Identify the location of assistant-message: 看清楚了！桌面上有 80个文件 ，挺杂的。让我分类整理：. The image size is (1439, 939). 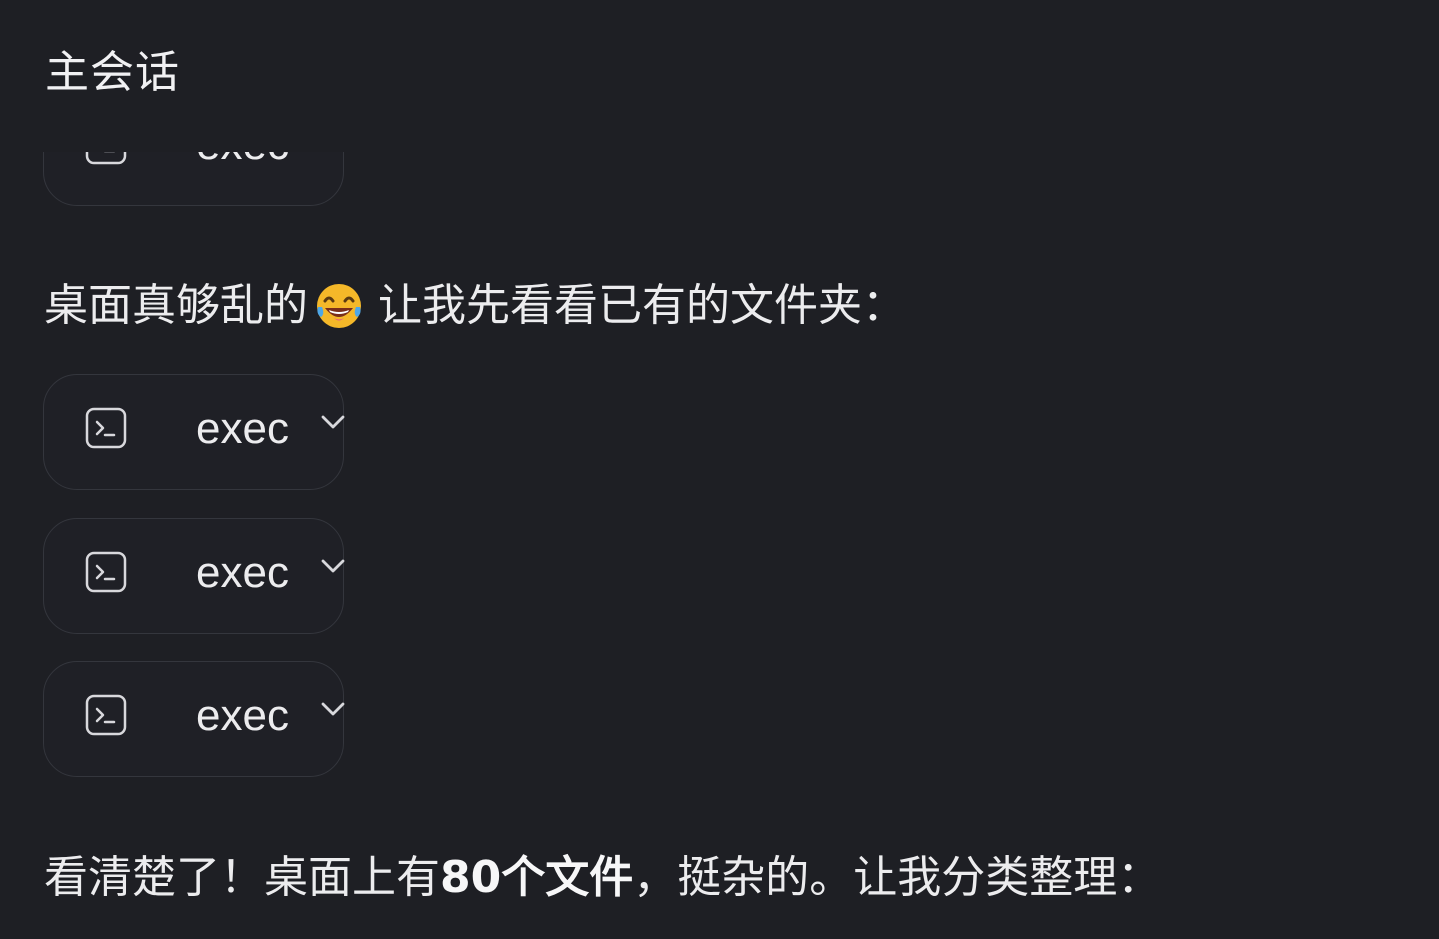
(602, 878).